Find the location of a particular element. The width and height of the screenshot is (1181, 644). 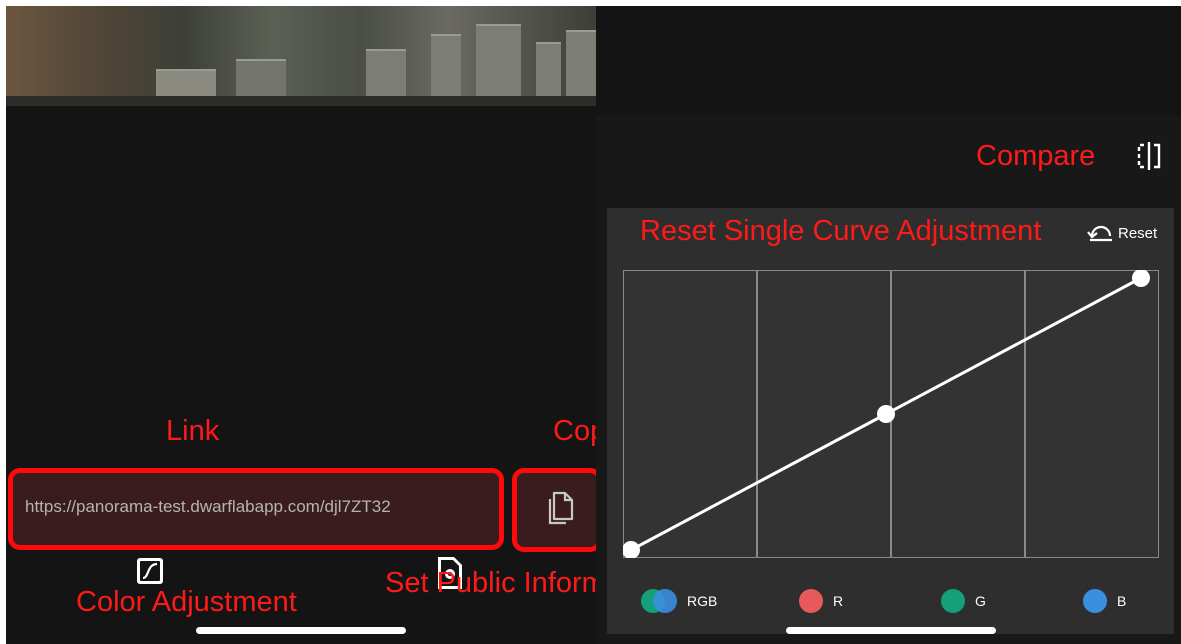

reset-curve-annotation: Reset Single Curve Adjustment is located at coordinates (841, 231).